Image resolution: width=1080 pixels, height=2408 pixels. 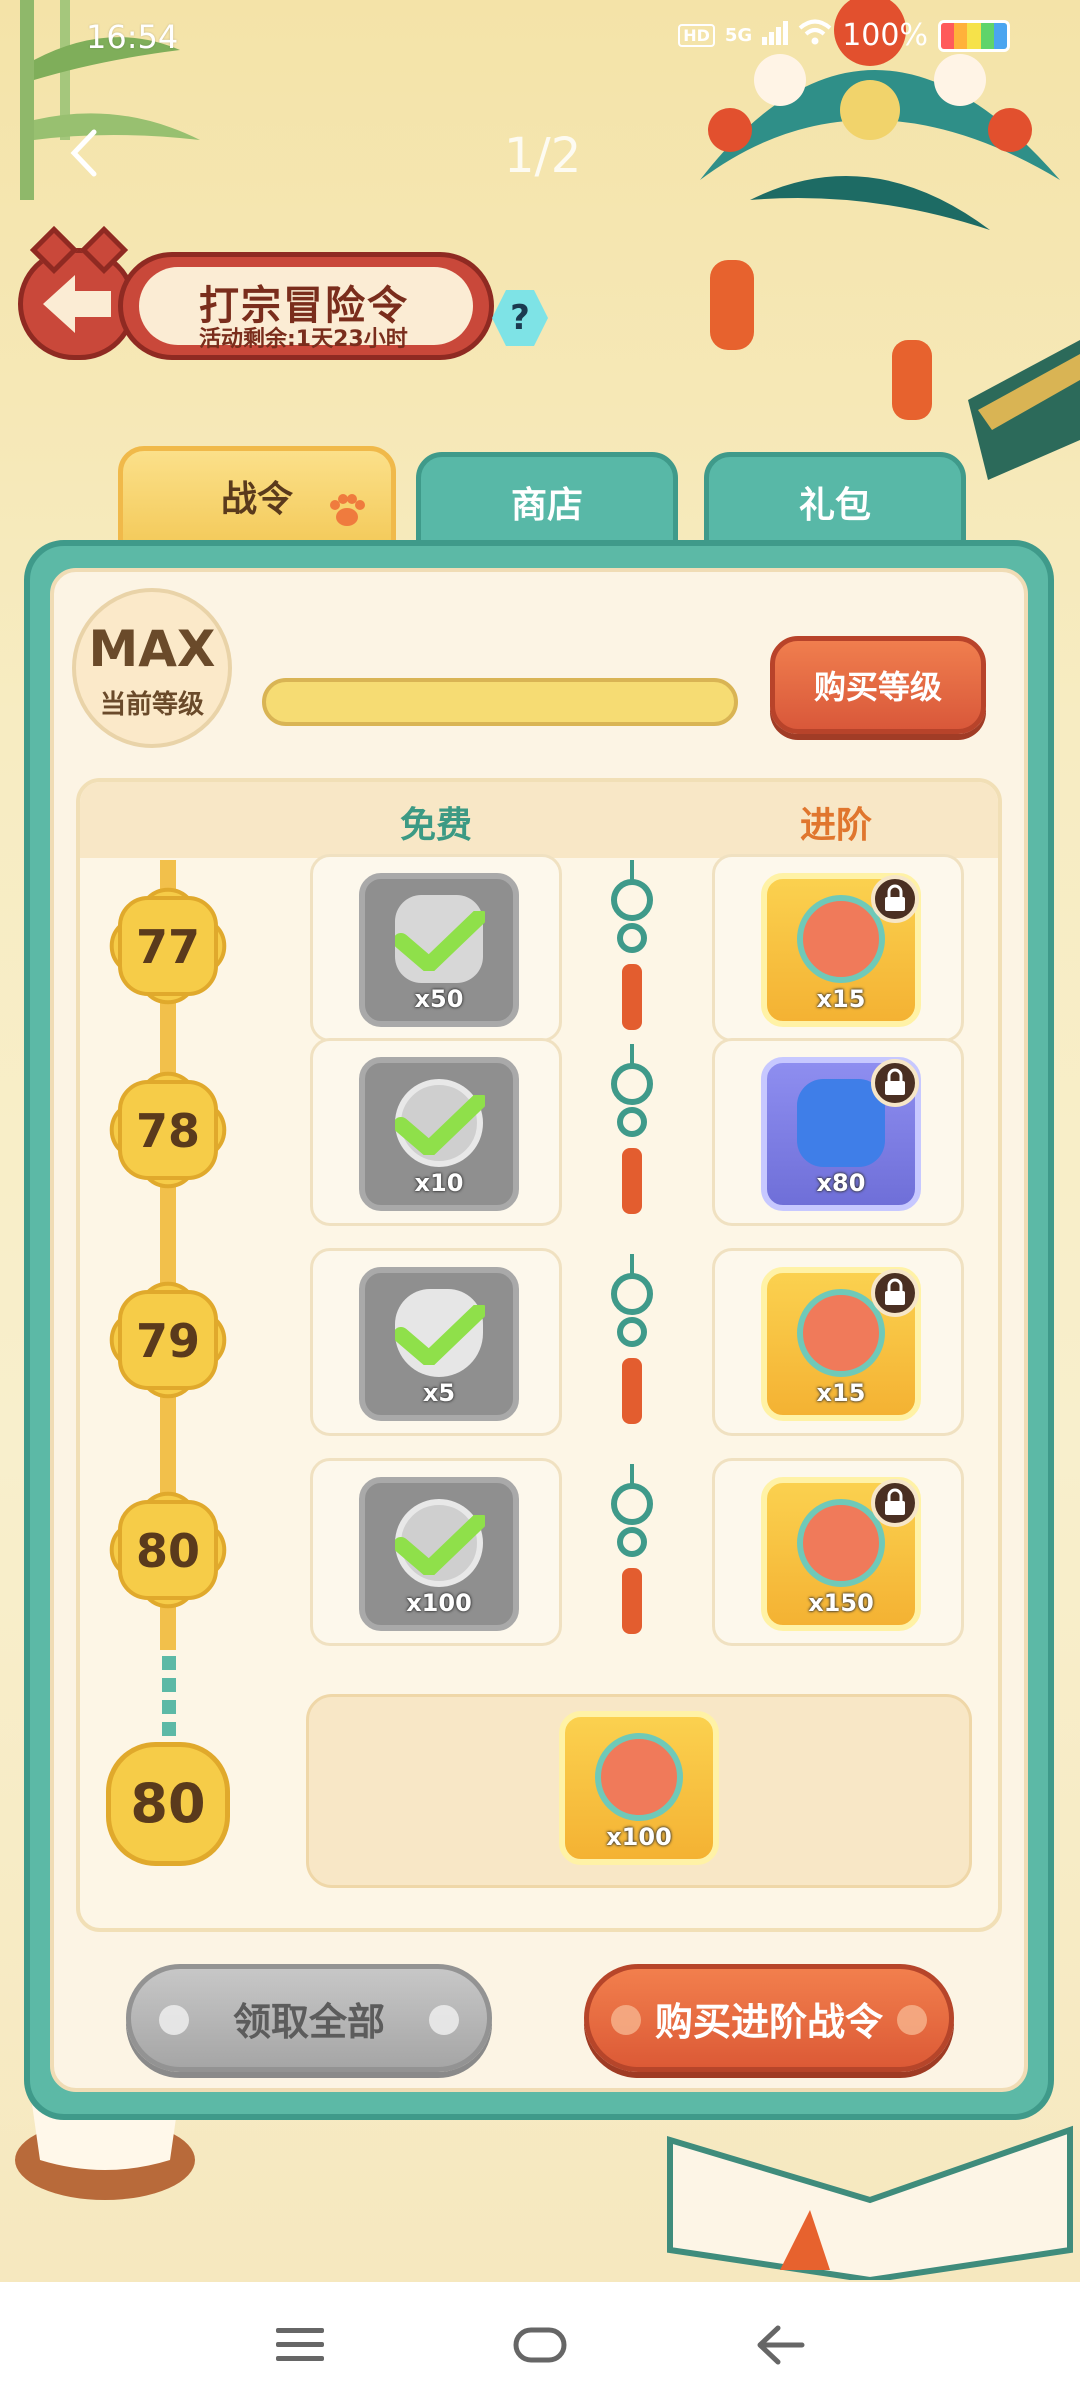 I want to click on claim-all-button: 领取全部, so click(x=309, y=2018).